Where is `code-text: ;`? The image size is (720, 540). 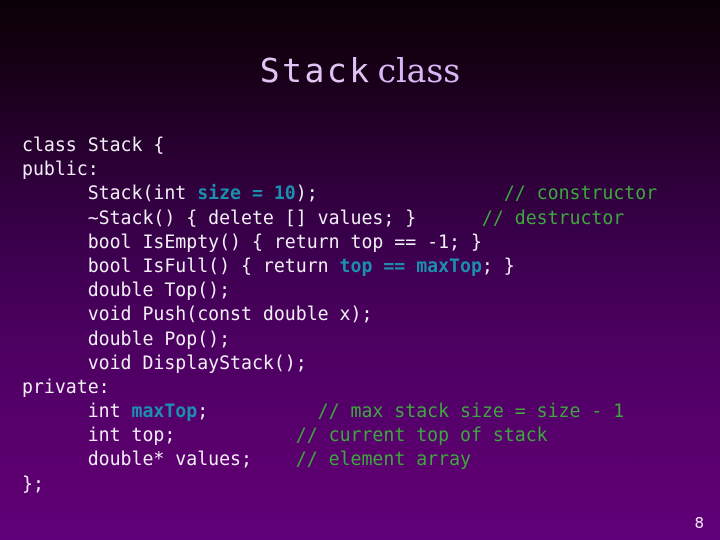
code-text: ; is located at coordinates (203, 412).